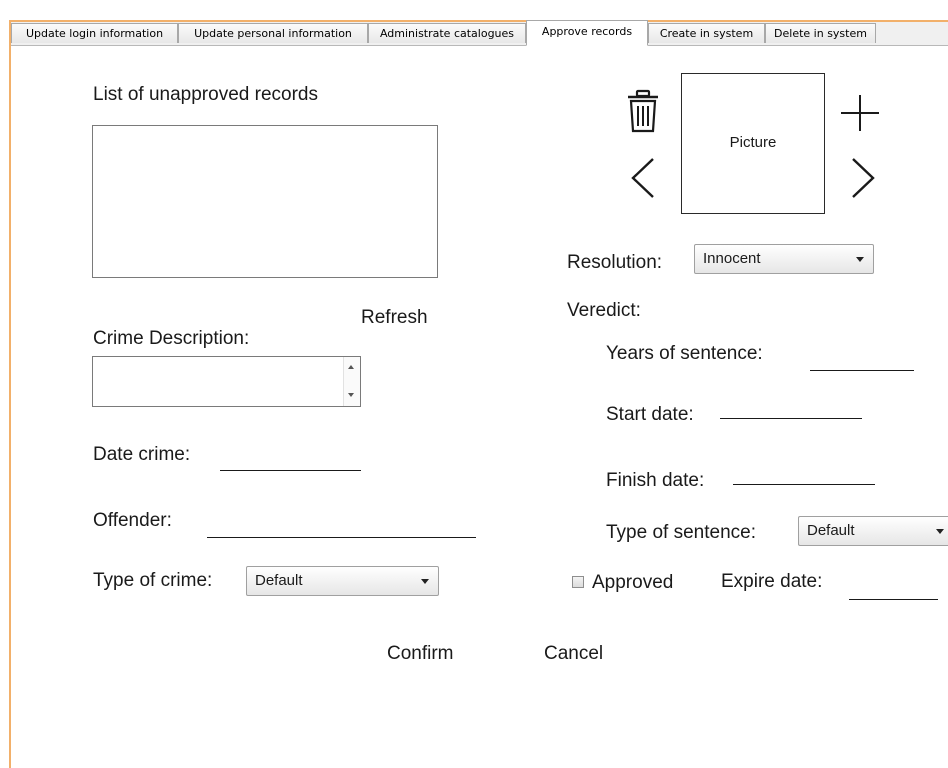 This screenshot has height=768, width=948. What do you see at coordinates (681, 532) in the screenshot?
I see `type-of-sentence-label: Type of sentence:` at bounding box center [681, 532].